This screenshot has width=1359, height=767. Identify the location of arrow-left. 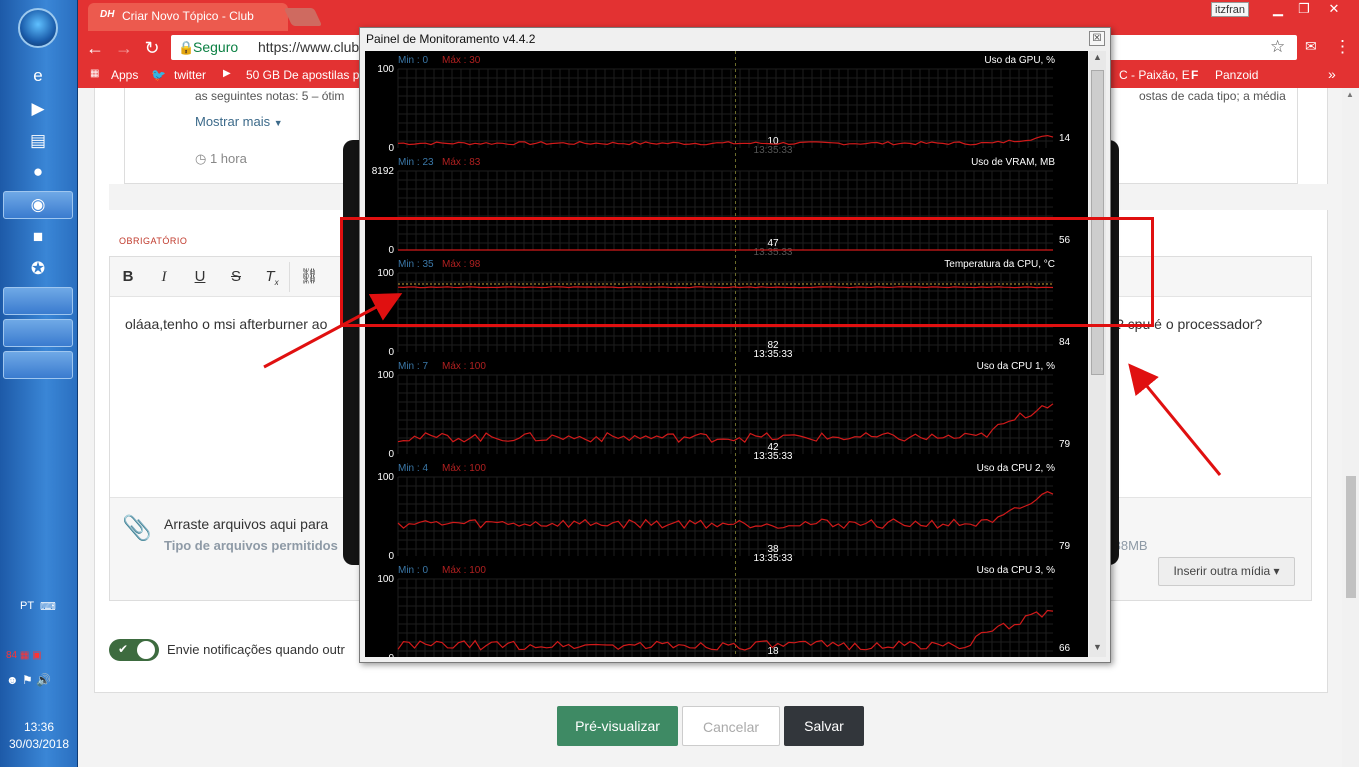
(333, 331).